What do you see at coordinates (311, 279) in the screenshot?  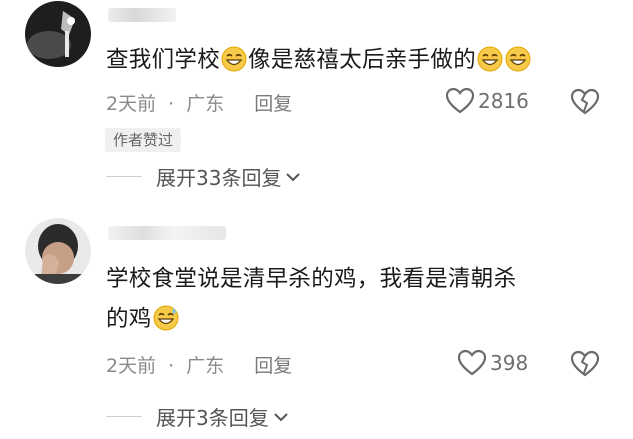 I see `comment-text-line-1: 学校食堂说是清早杀的鸡，我看是清朝杀` at bounding box center [311, 279].